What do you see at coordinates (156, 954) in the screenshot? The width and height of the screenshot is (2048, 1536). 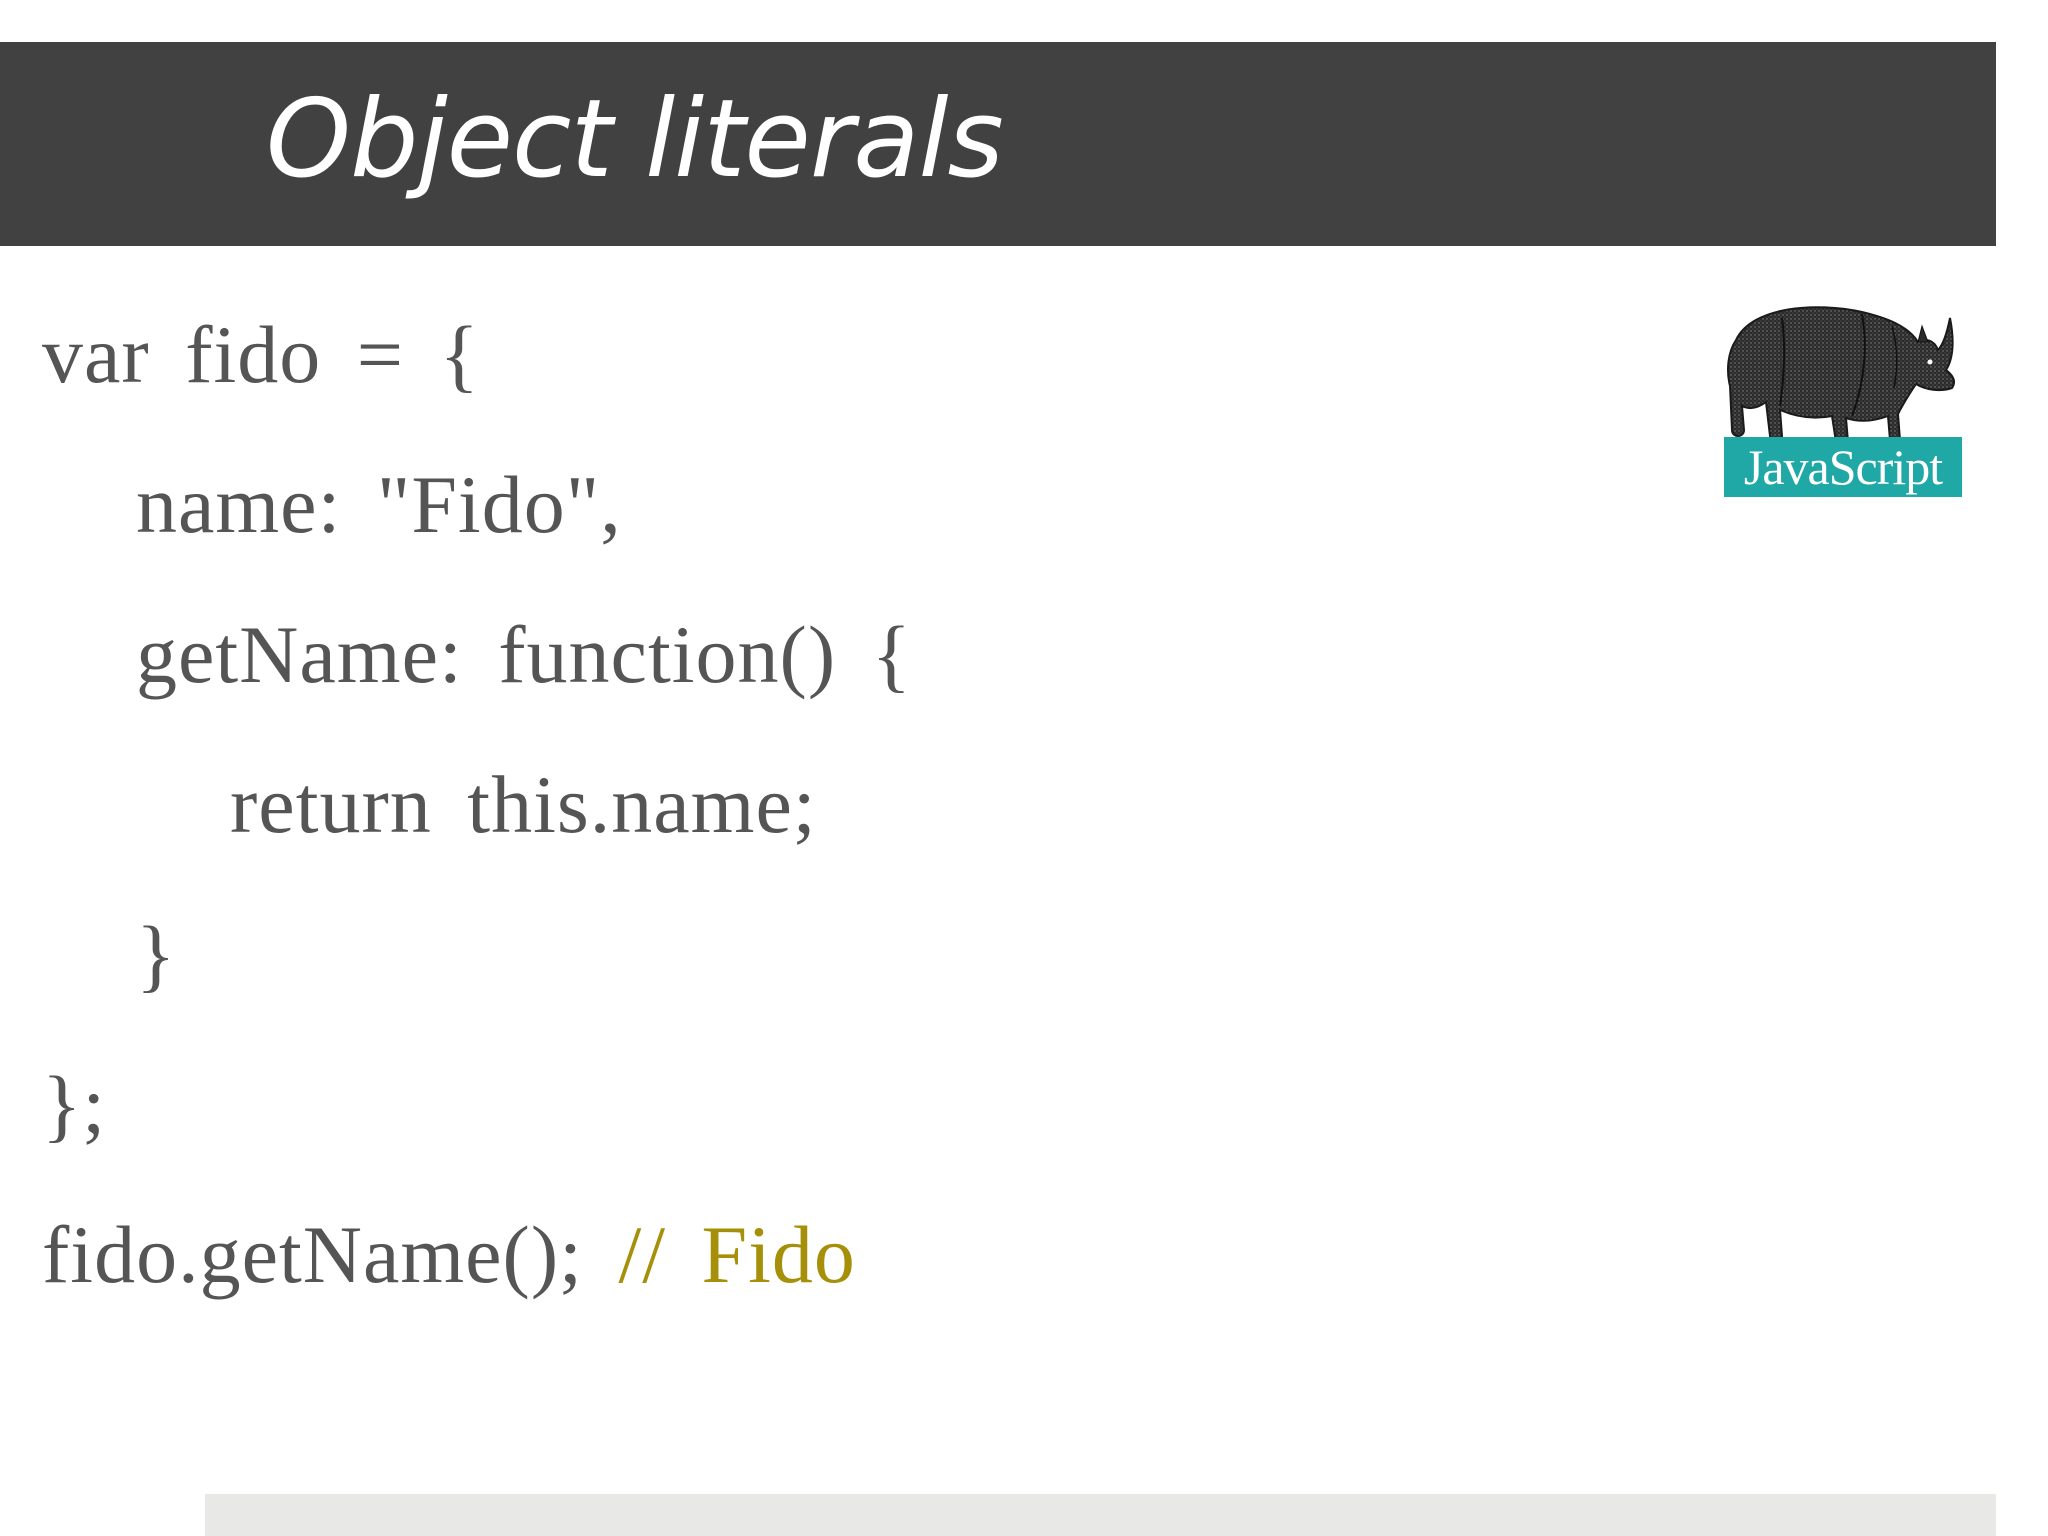 I see `code-line: }` at bounding box center [156, 954].